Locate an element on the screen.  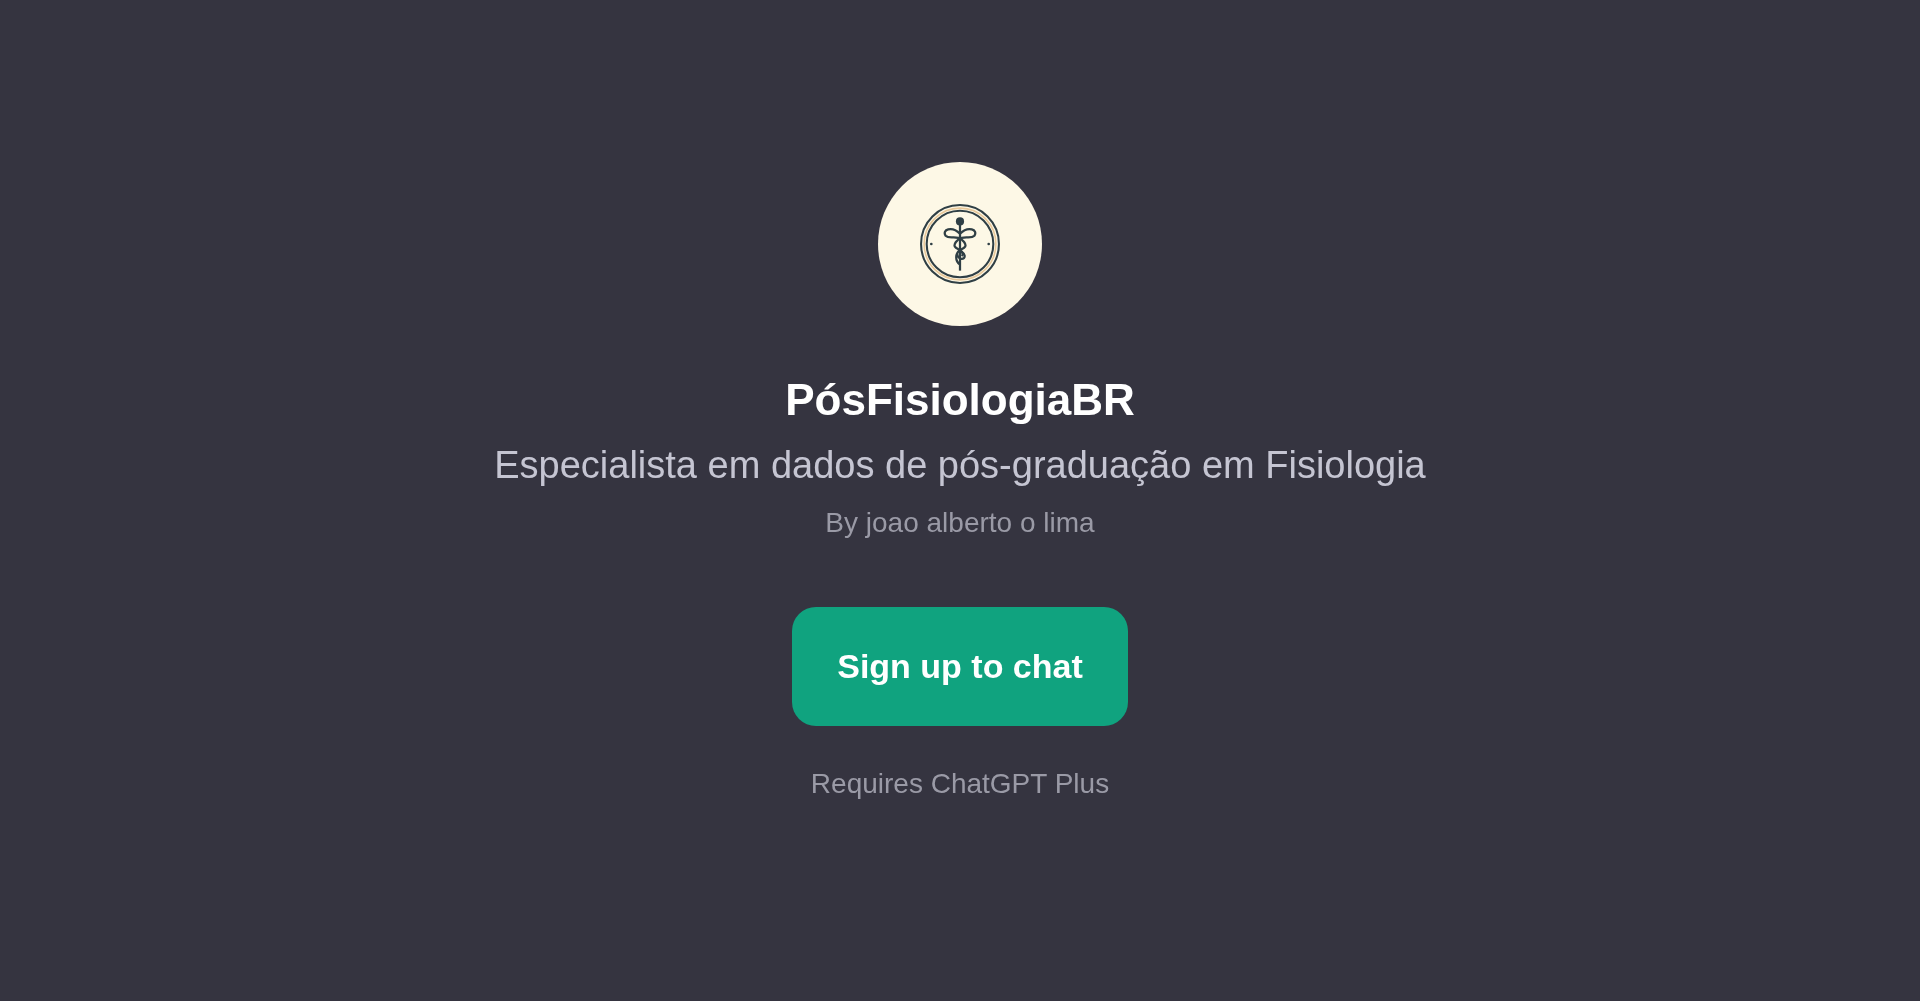
gpt-description: Especialista em dados de pós-graduação em Fisiologia is located at coordinates (960, 465).